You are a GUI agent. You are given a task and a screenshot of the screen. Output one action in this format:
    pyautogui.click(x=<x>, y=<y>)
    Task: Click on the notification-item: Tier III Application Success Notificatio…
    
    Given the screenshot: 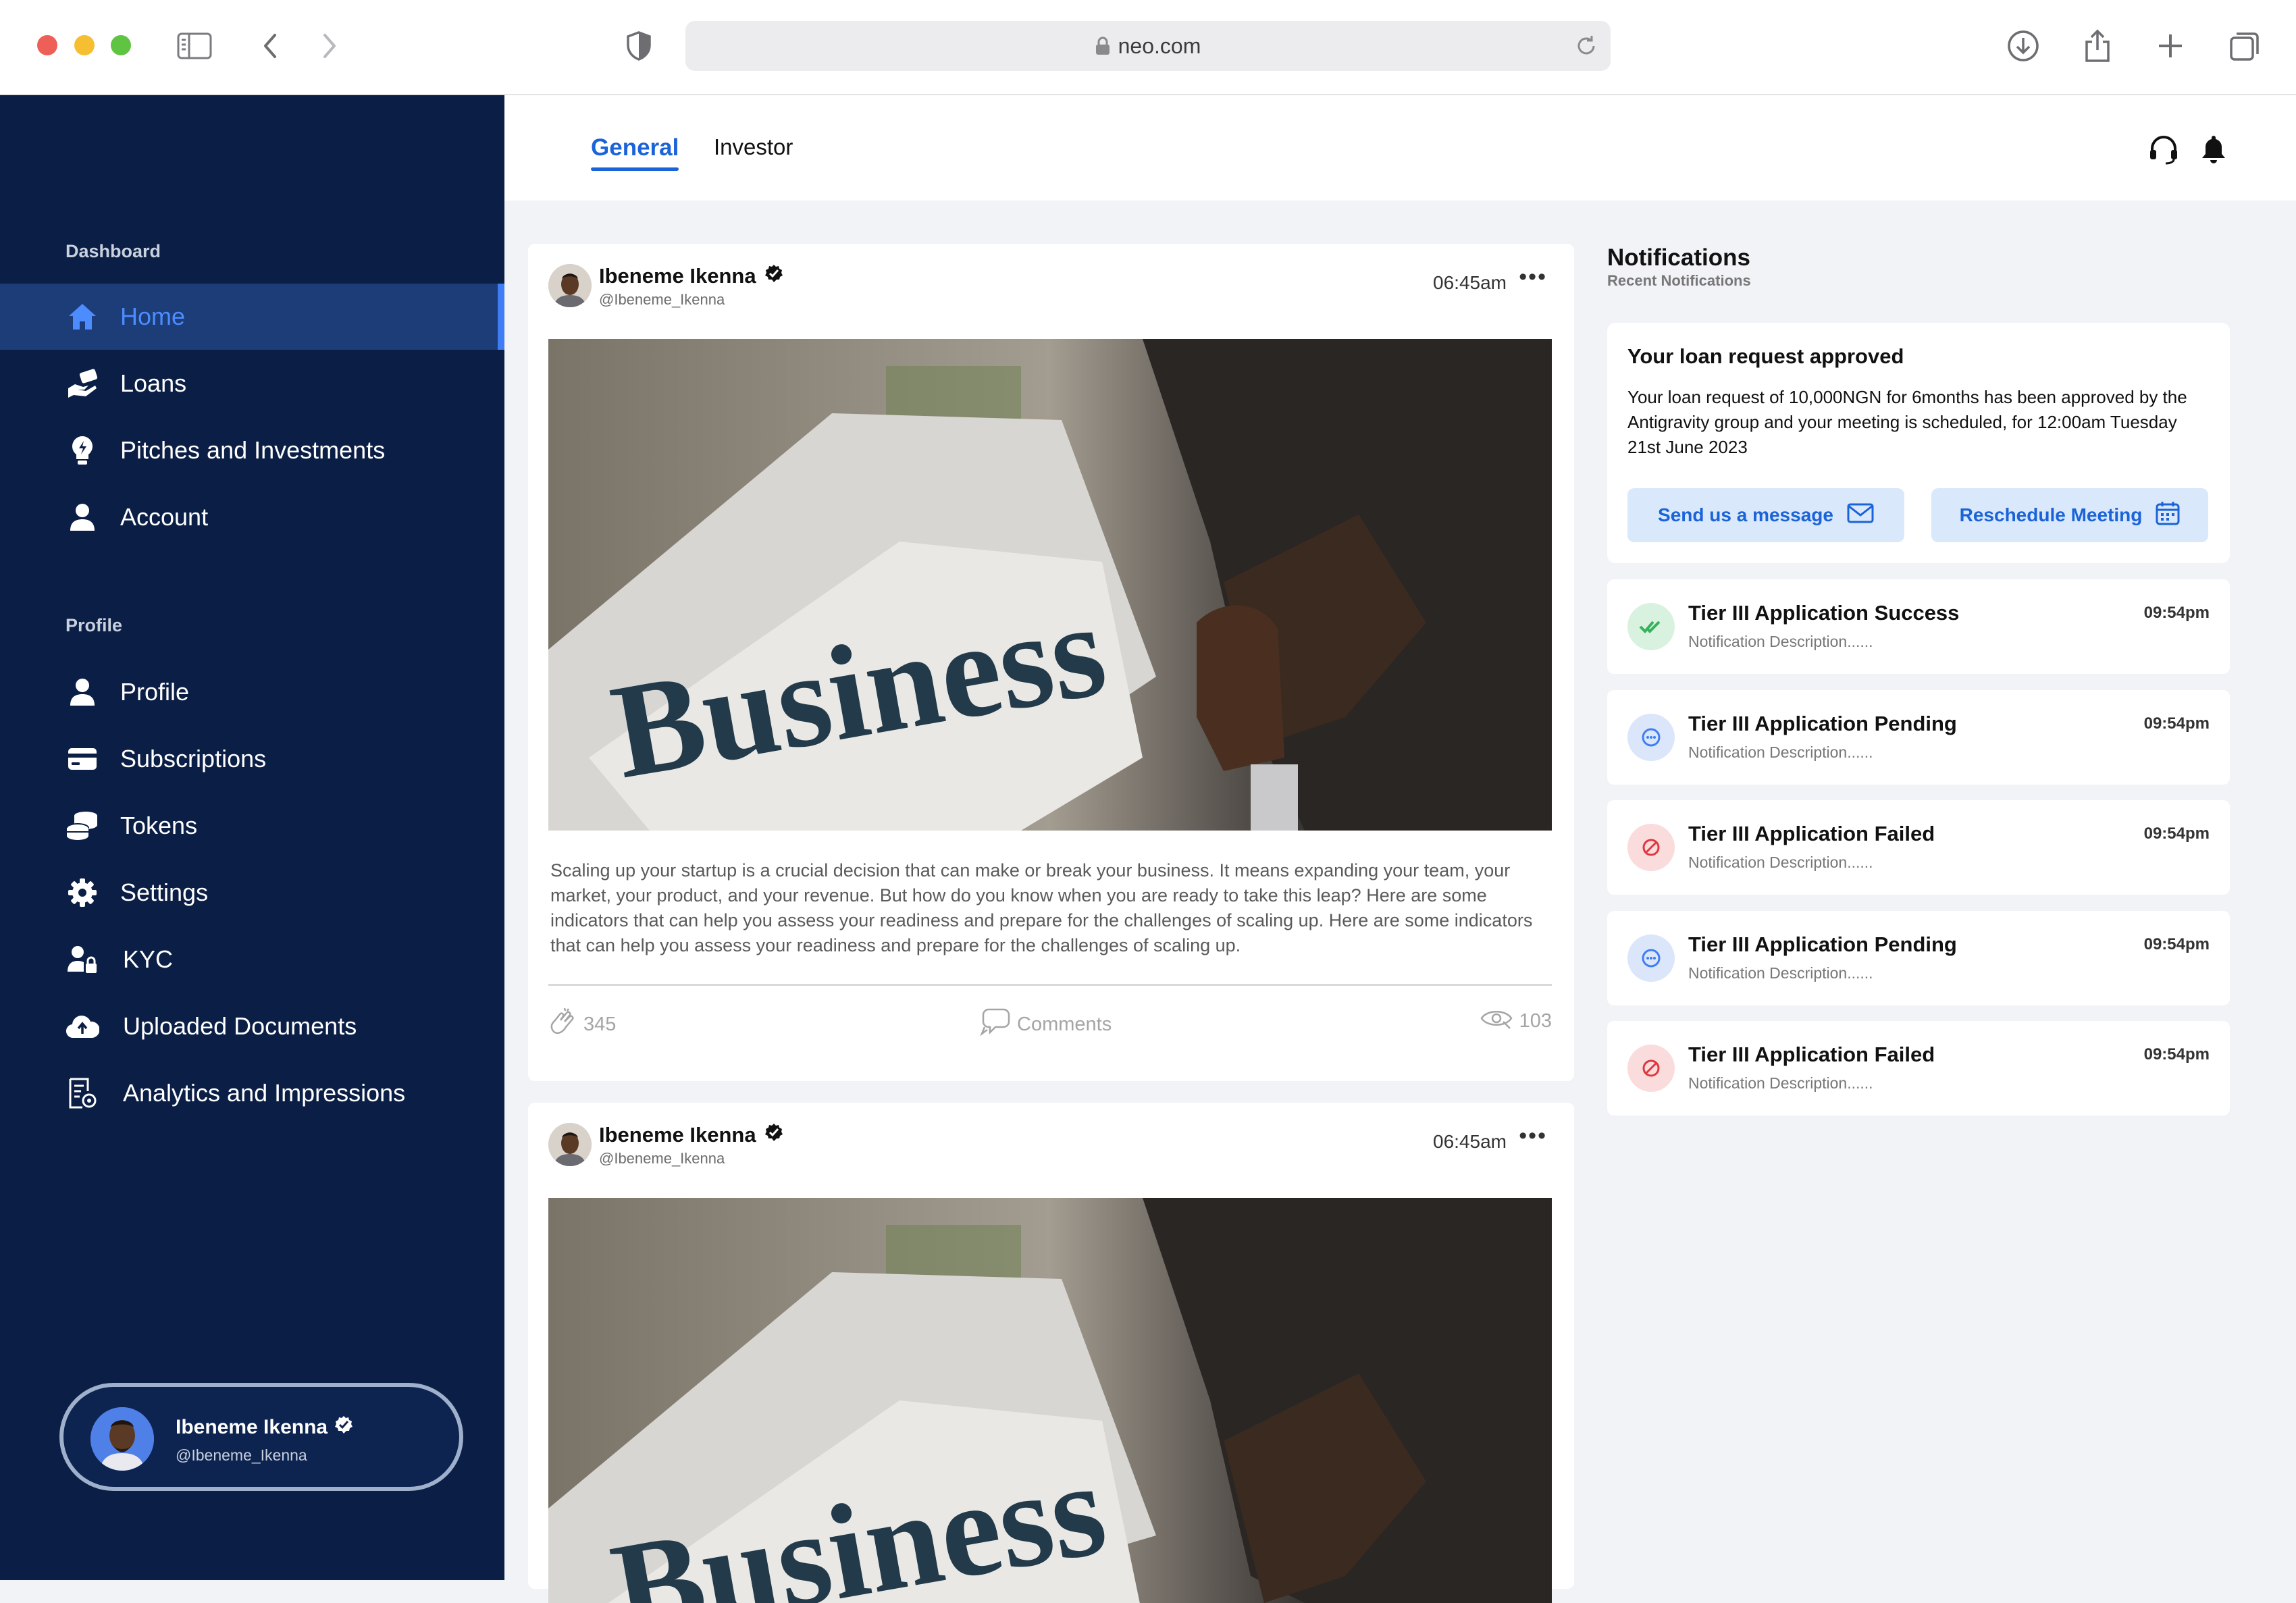 What is the action you would take?
    pyautogui.click(x=1918, y=626)
    